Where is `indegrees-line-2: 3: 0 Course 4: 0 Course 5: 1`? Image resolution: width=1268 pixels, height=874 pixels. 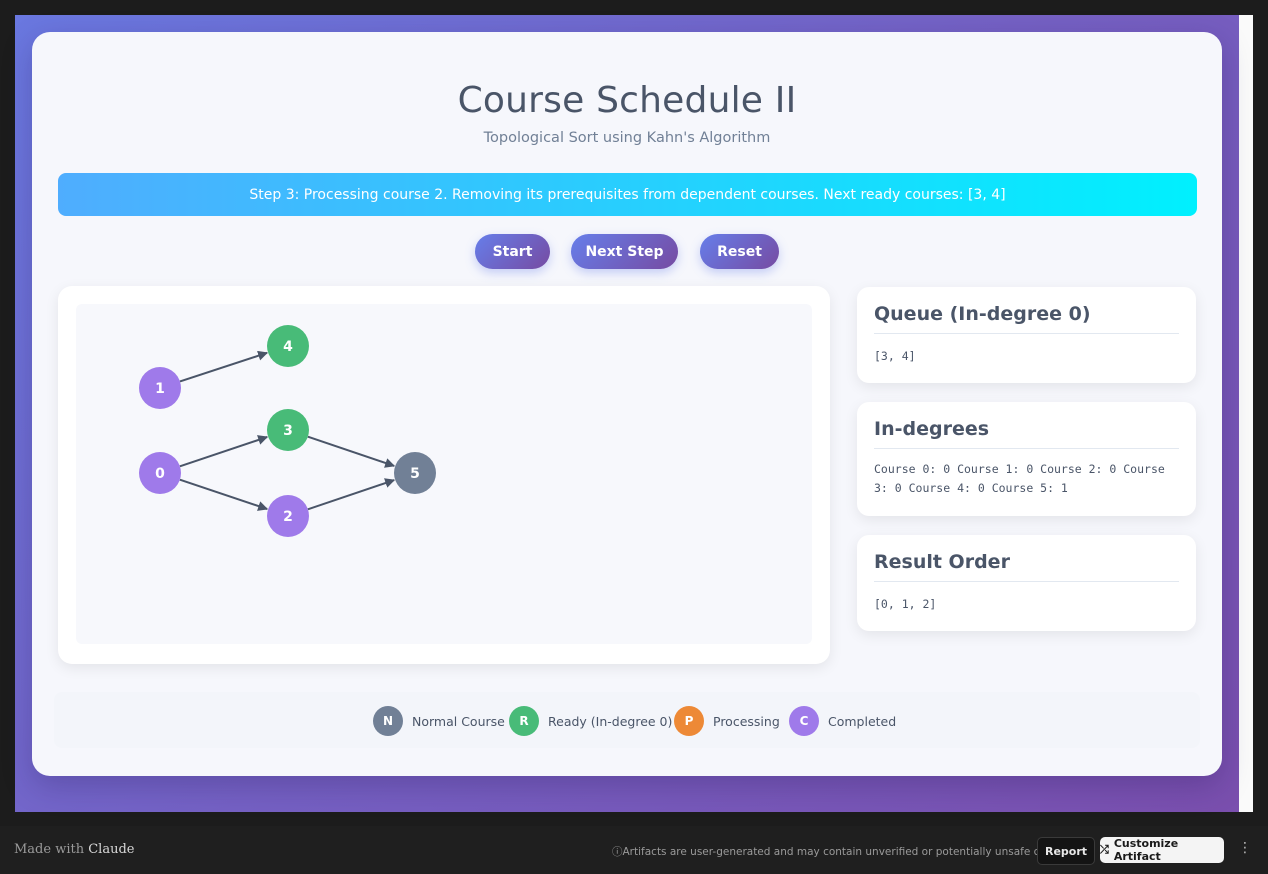 indegrees-line-2: 3: 0 Course 4: 0 Course 5: 1 is located at coordinates (971, 488).